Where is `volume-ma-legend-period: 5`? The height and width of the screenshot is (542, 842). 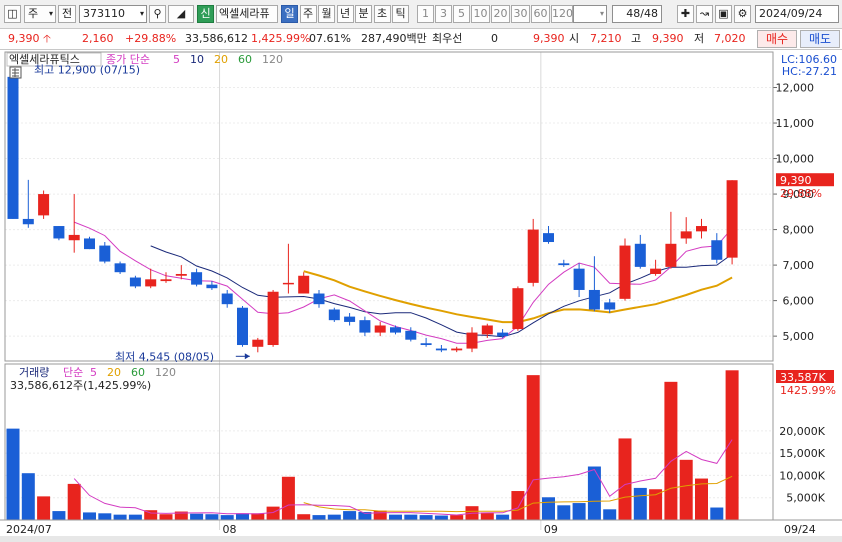
volume-ma-legend-period: 5 is located at coordinates (93, 372).